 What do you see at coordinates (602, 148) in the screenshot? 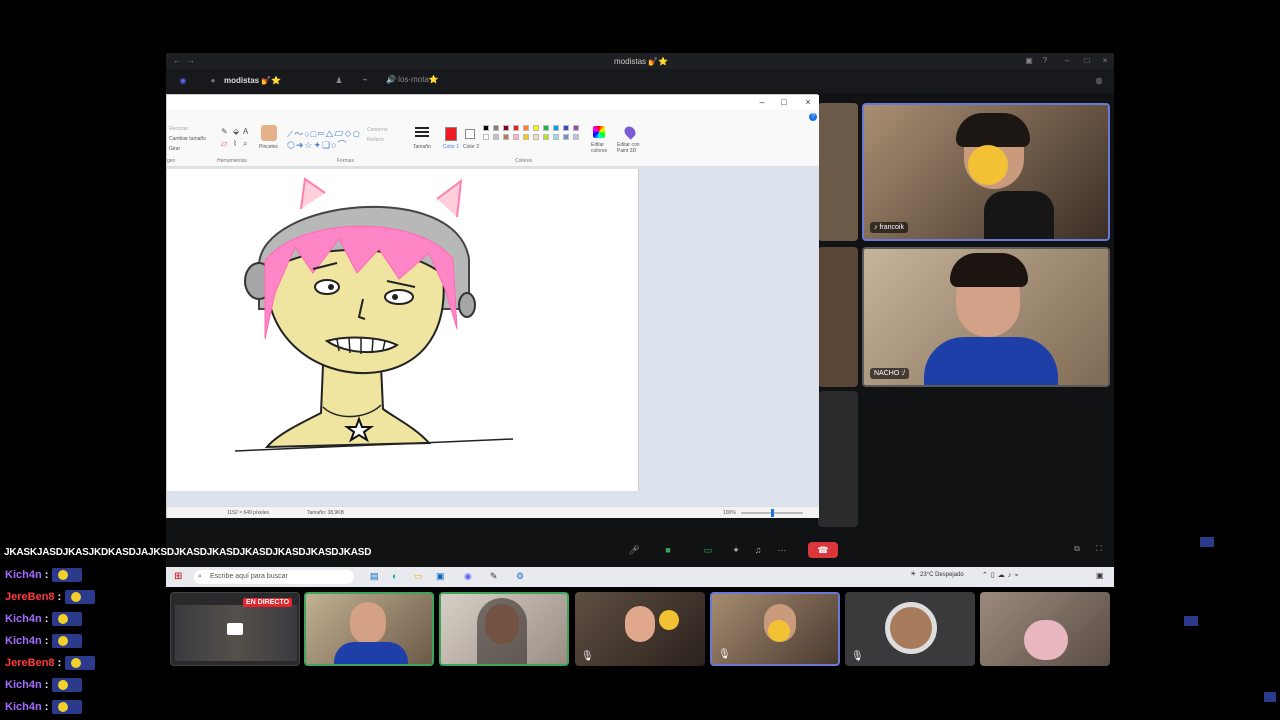
I see `edit-colors-button: Editar colores` at bounding box center [602, 148].